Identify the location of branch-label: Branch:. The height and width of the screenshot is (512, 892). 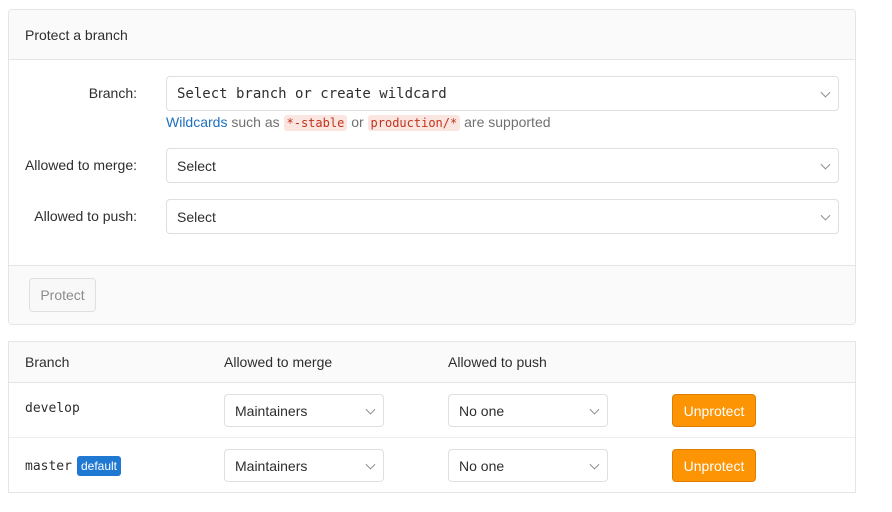
(112, 93).